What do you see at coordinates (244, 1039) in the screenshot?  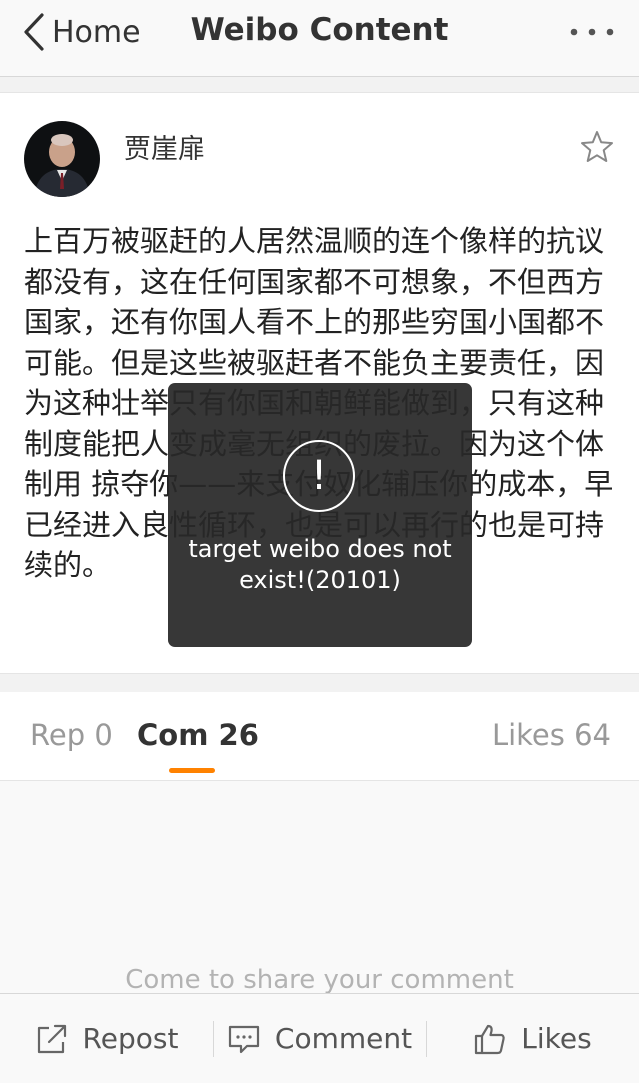 I see `comment-icon` at bounding box center [244, 1039].